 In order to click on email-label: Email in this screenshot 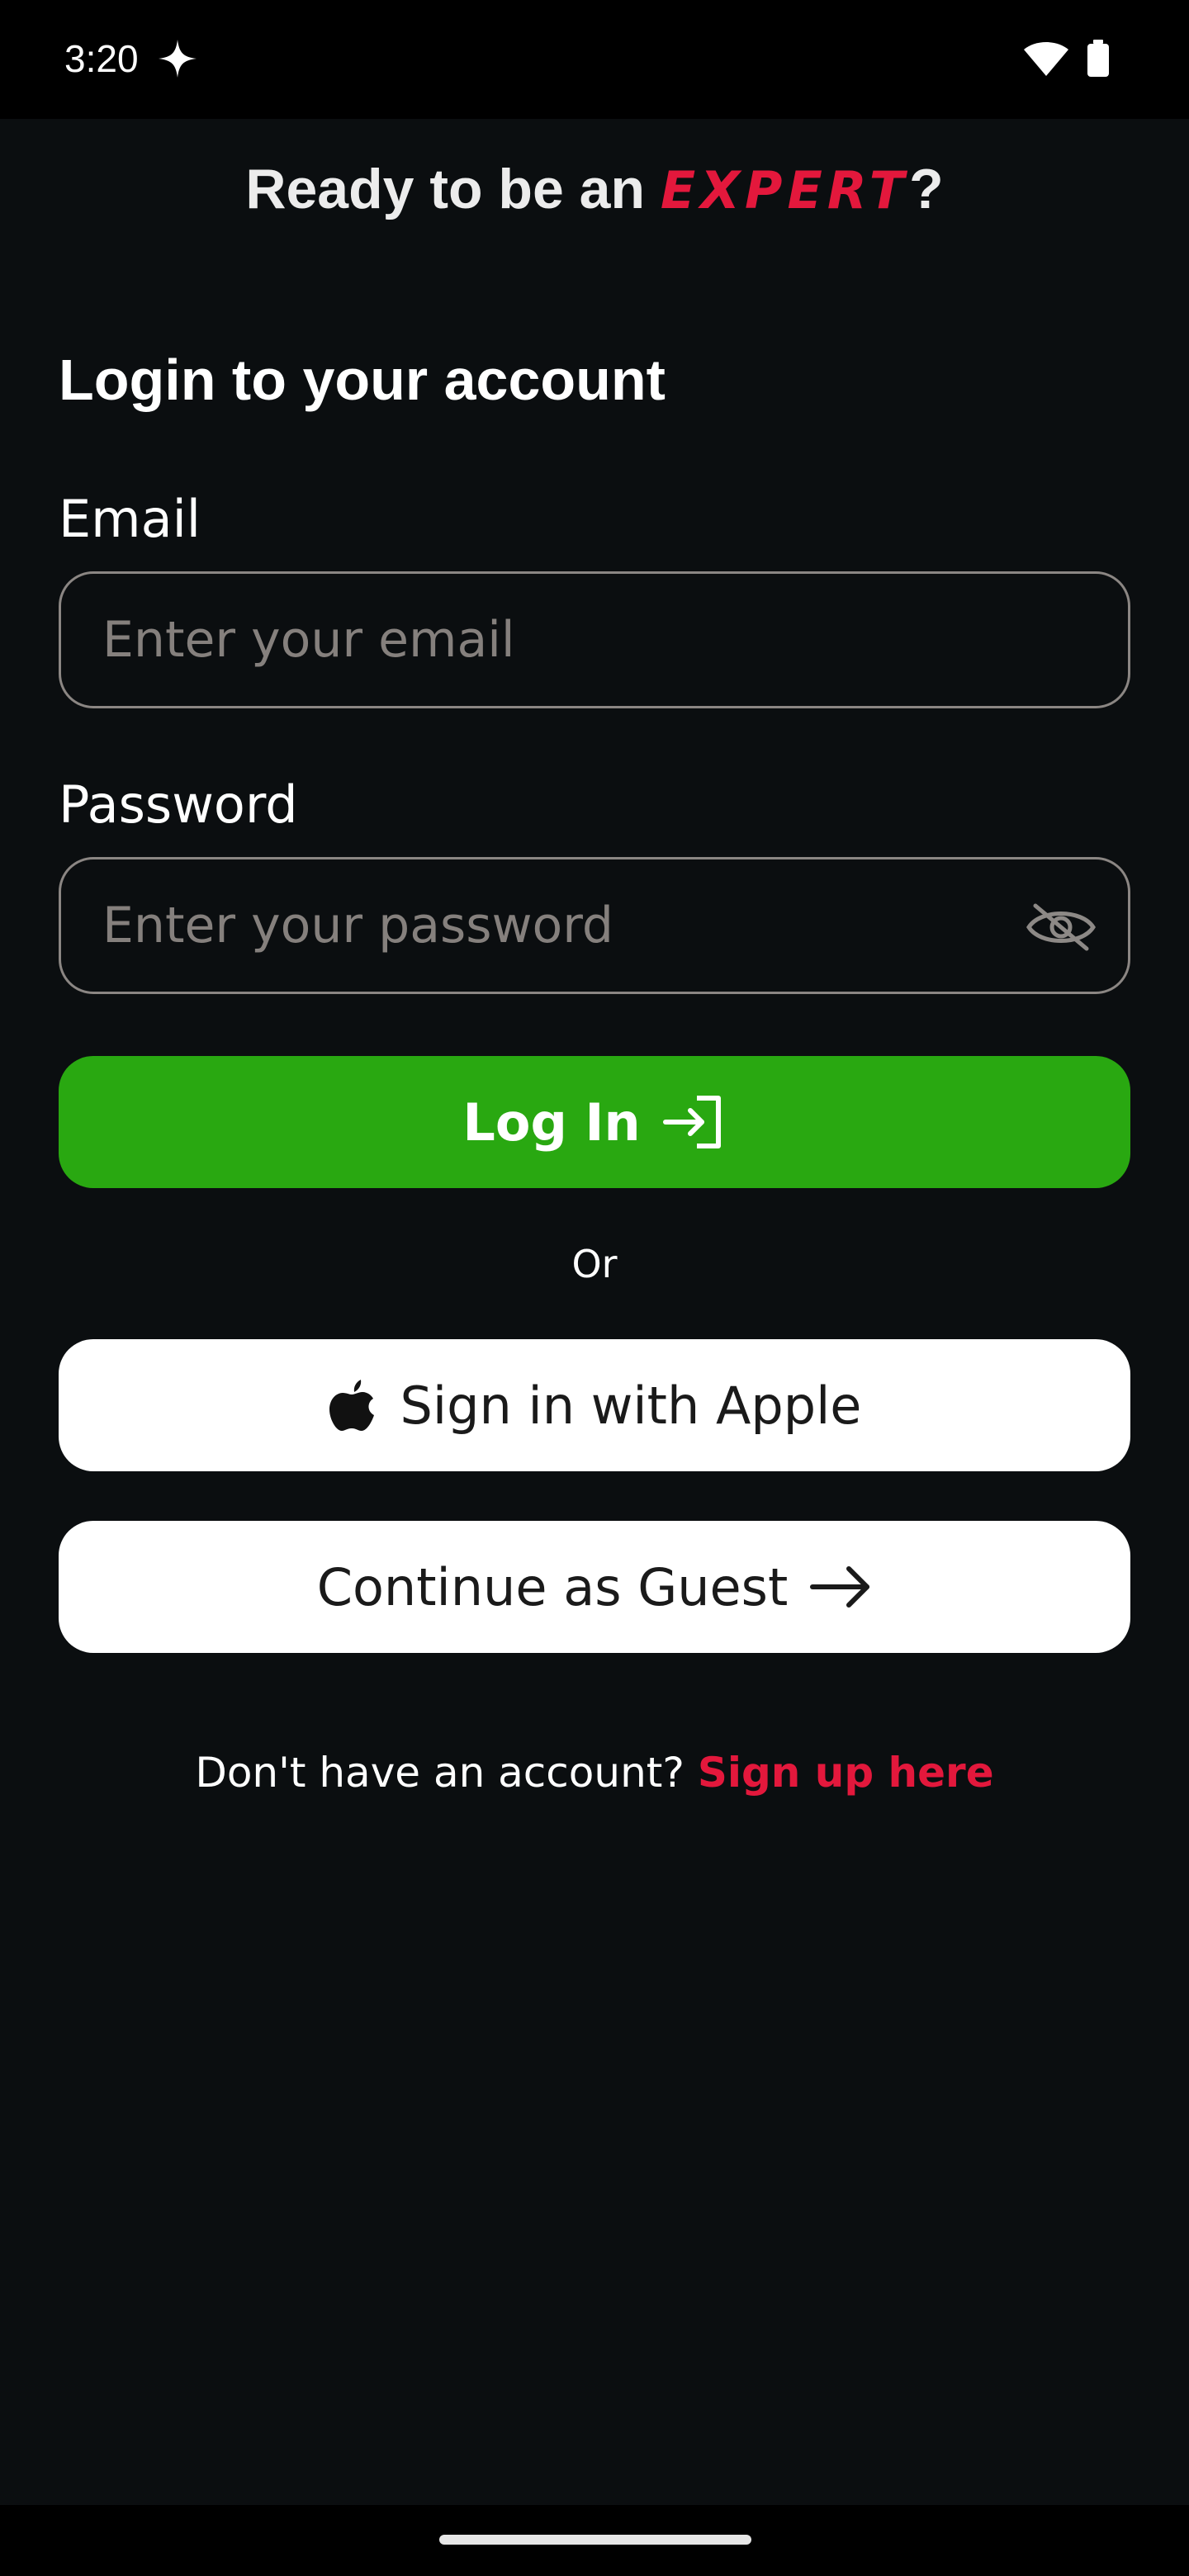, I will do `click(130, 519)`.